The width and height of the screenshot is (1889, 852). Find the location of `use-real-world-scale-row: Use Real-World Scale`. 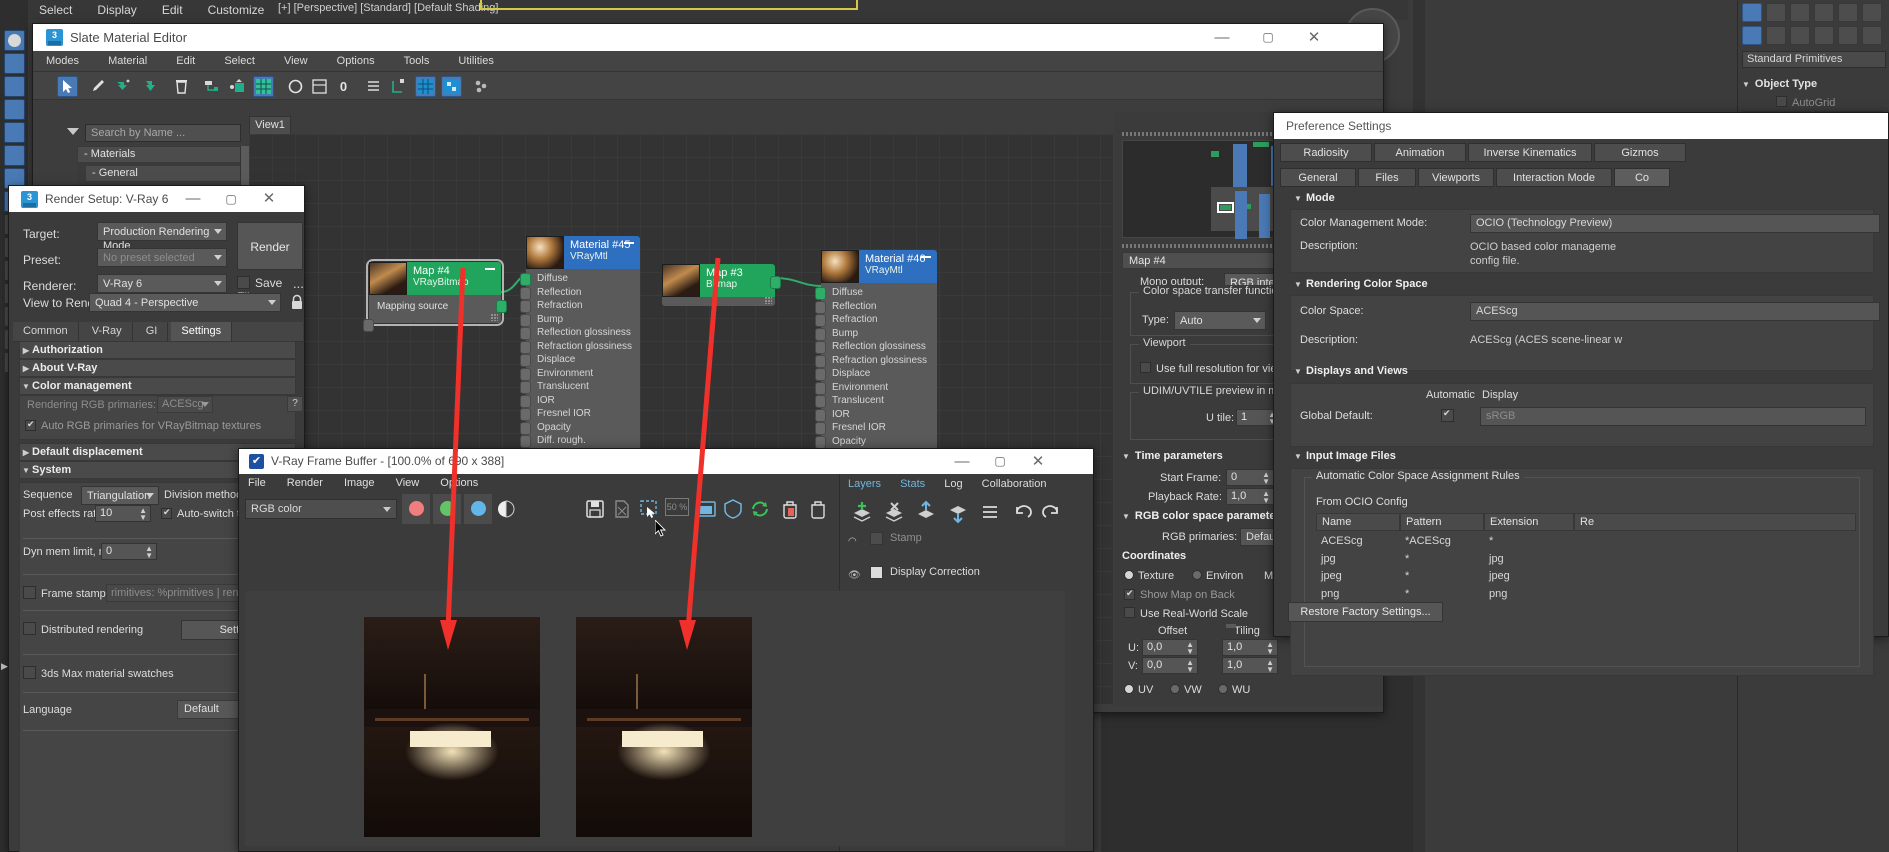

use-real-world-scale-row: Use Real-World Scale is located at coordinates (1186, 613).